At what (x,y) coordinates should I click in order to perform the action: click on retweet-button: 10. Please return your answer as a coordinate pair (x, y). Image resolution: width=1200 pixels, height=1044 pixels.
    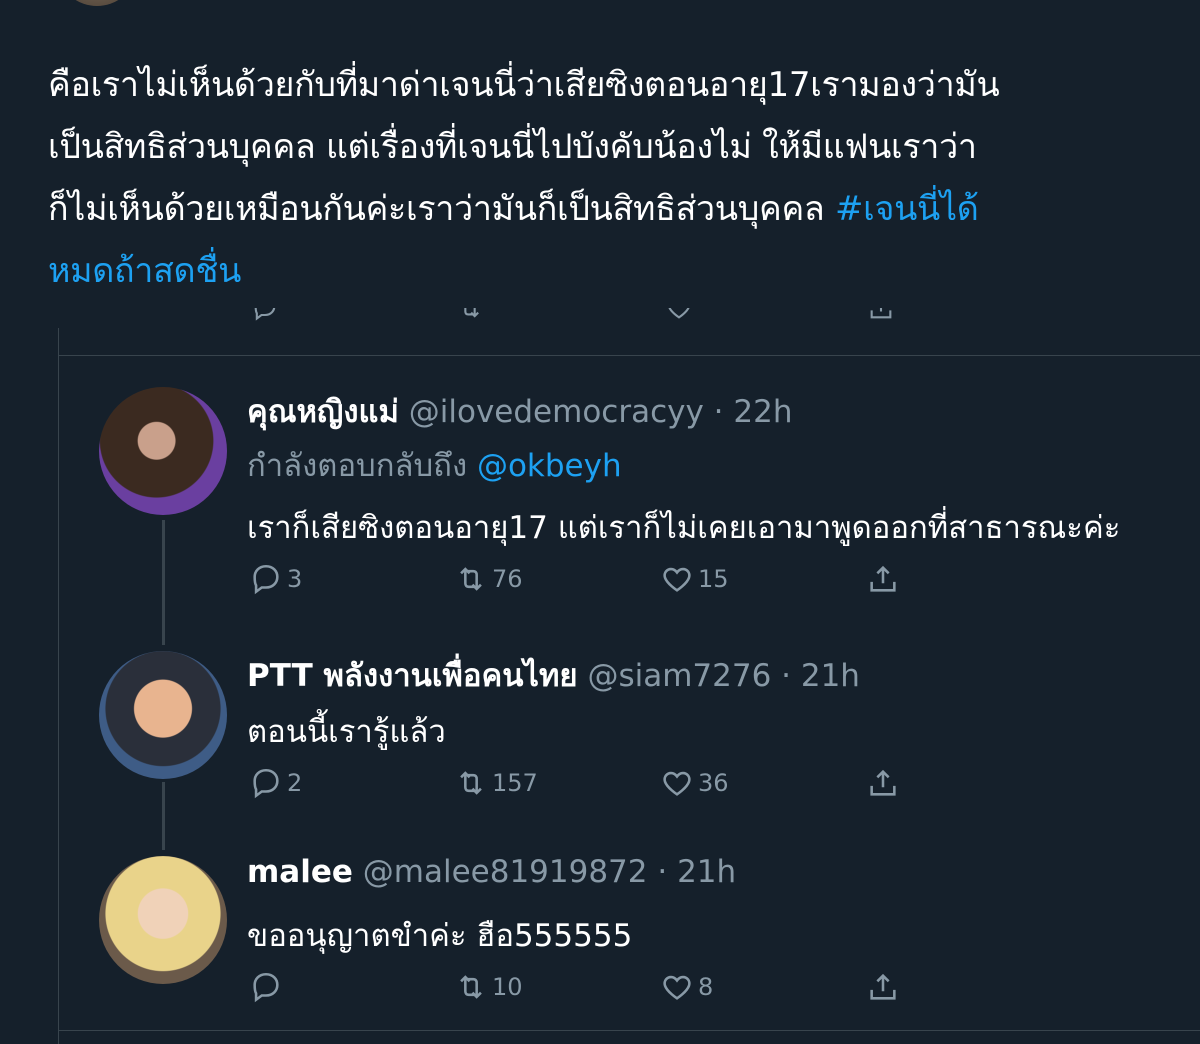
    Looking at the image, I should click on (488, 987).